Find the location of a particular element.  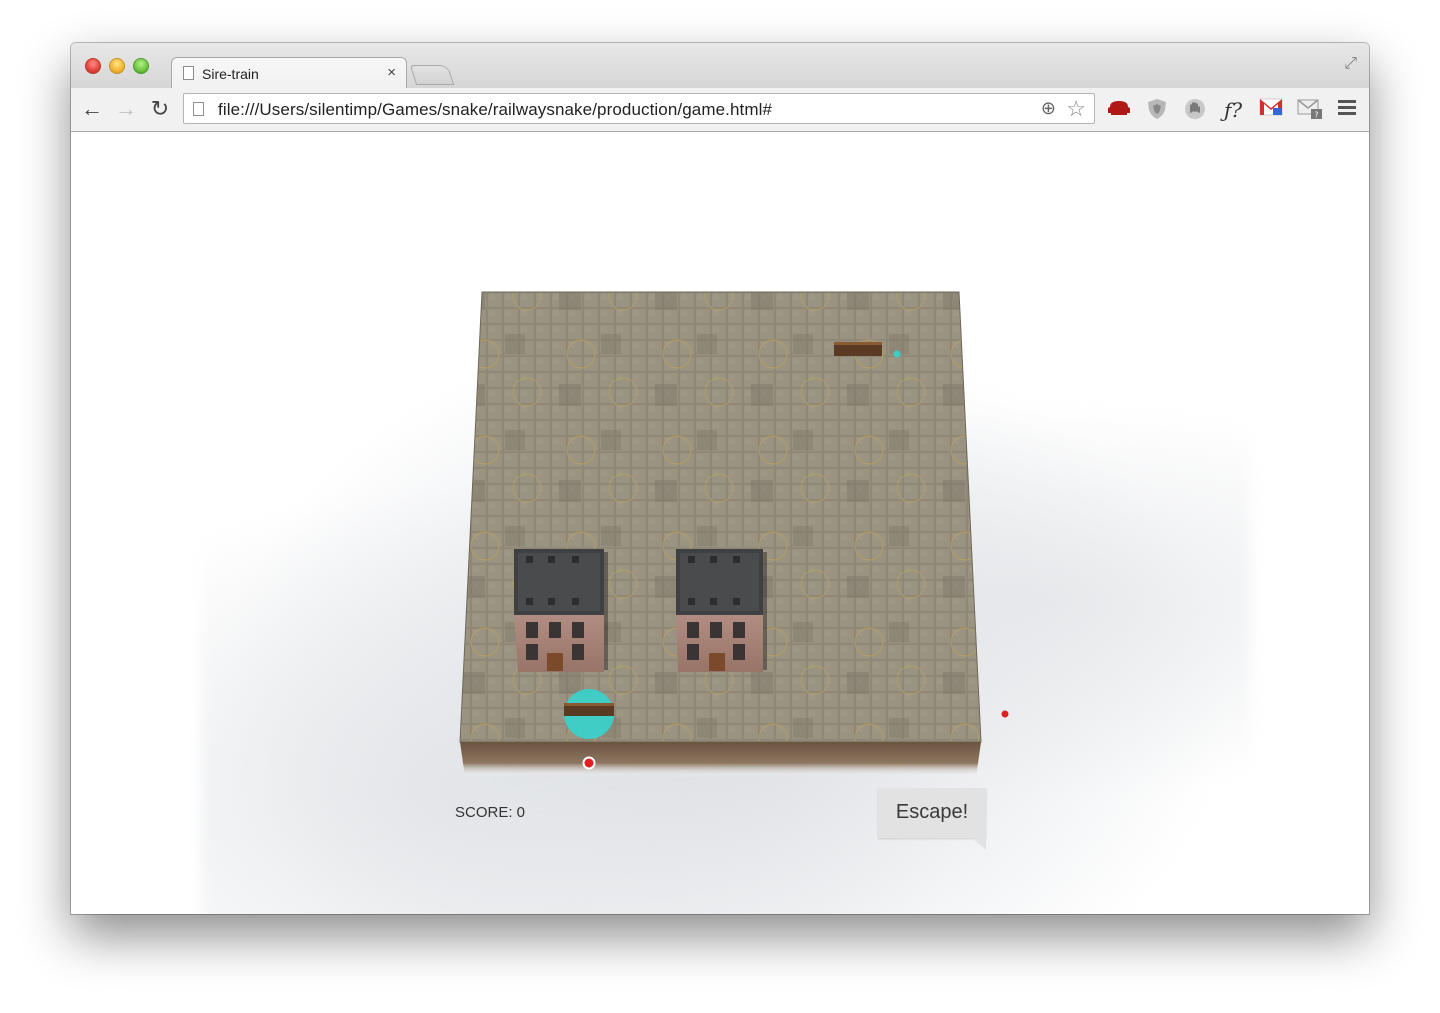

score-label: SCORE: 0 is located at coordinates (490, 812).